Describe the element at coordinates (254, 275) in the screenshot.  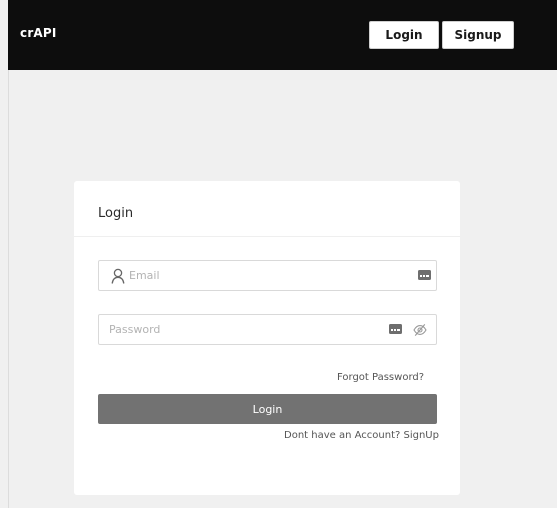
I see `email-input` at that location.